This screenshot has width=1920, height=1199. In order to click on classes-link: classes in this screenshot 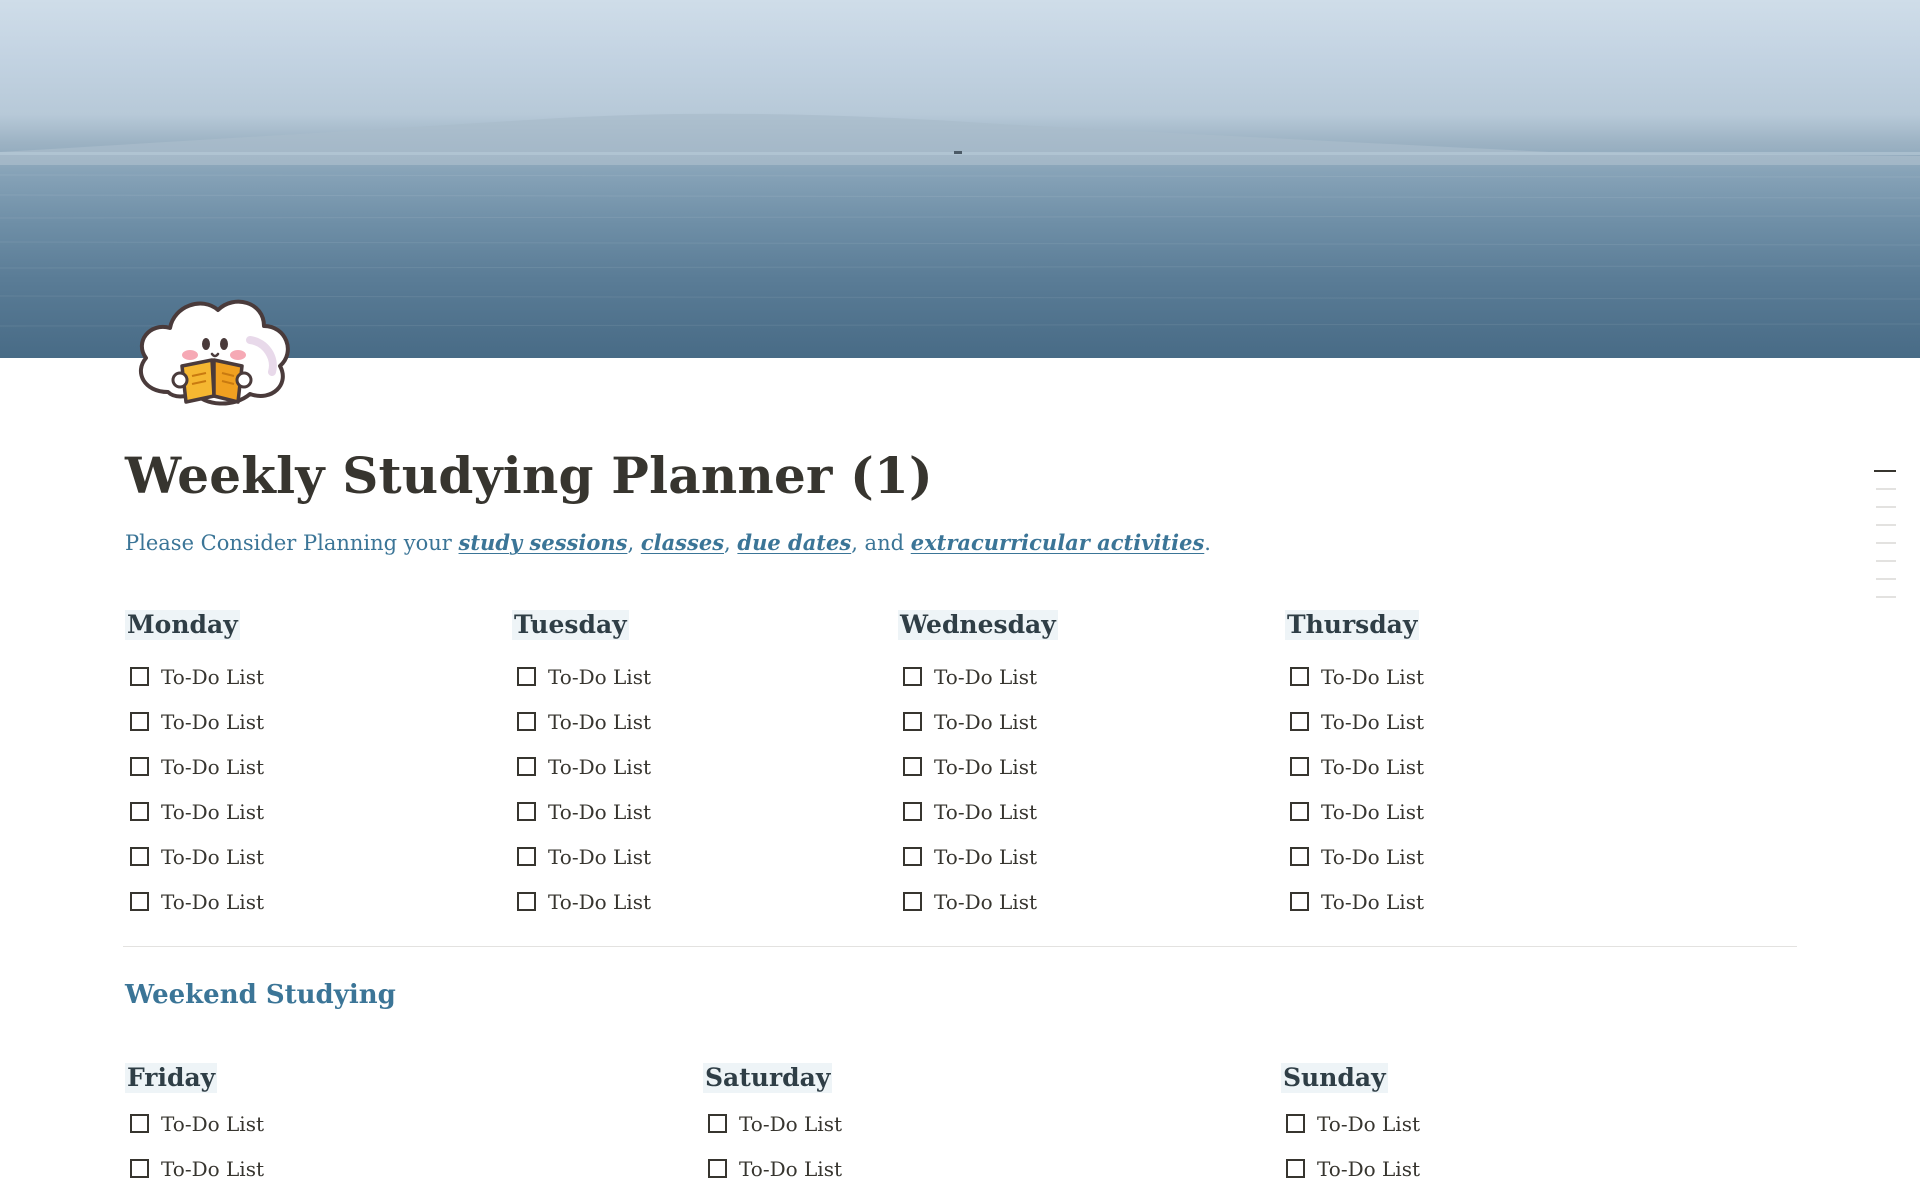, I will do `click(682, 542)`.